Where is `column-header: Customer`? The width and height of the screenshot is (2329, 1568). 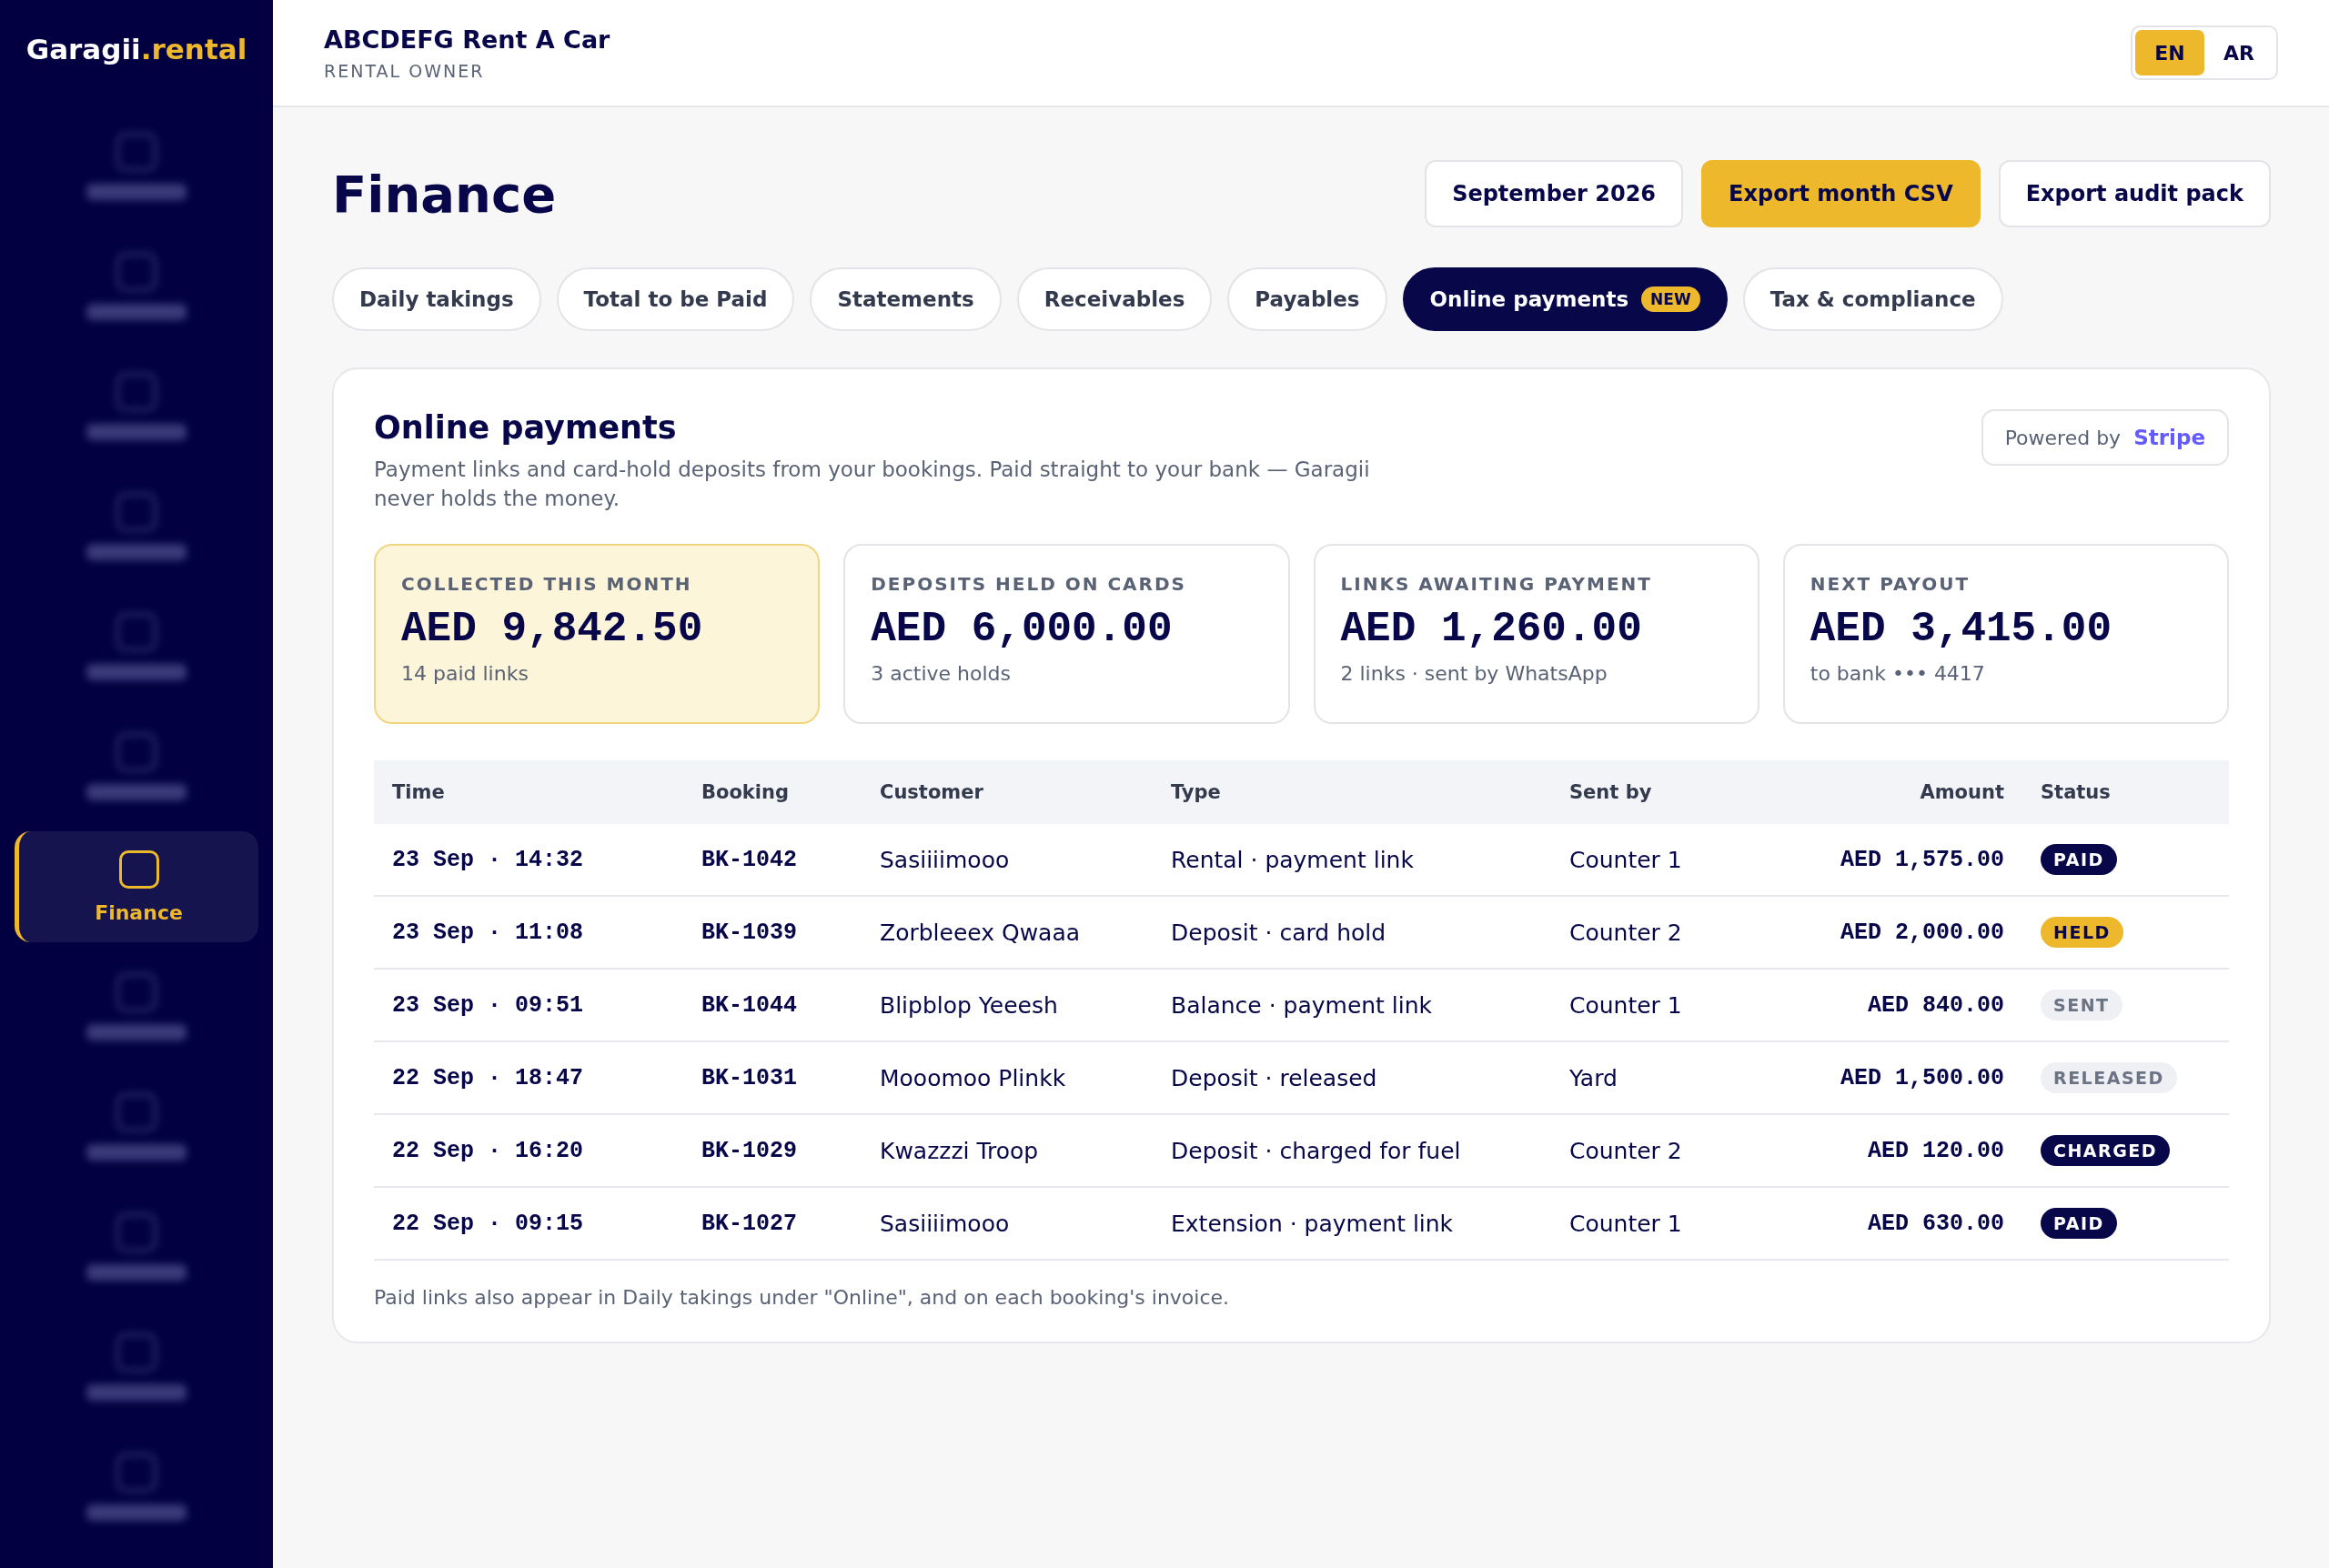 column-header: Customer is located at coordinates (1007, 792).